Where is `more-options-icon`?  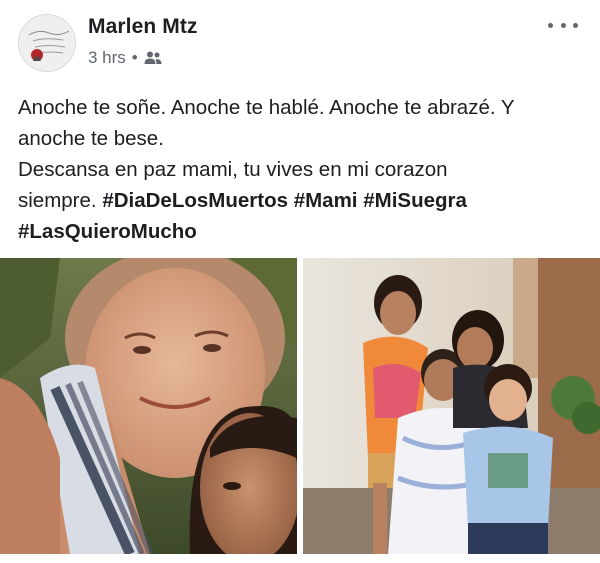
more-options-icon is located at coordinates (563, 25).